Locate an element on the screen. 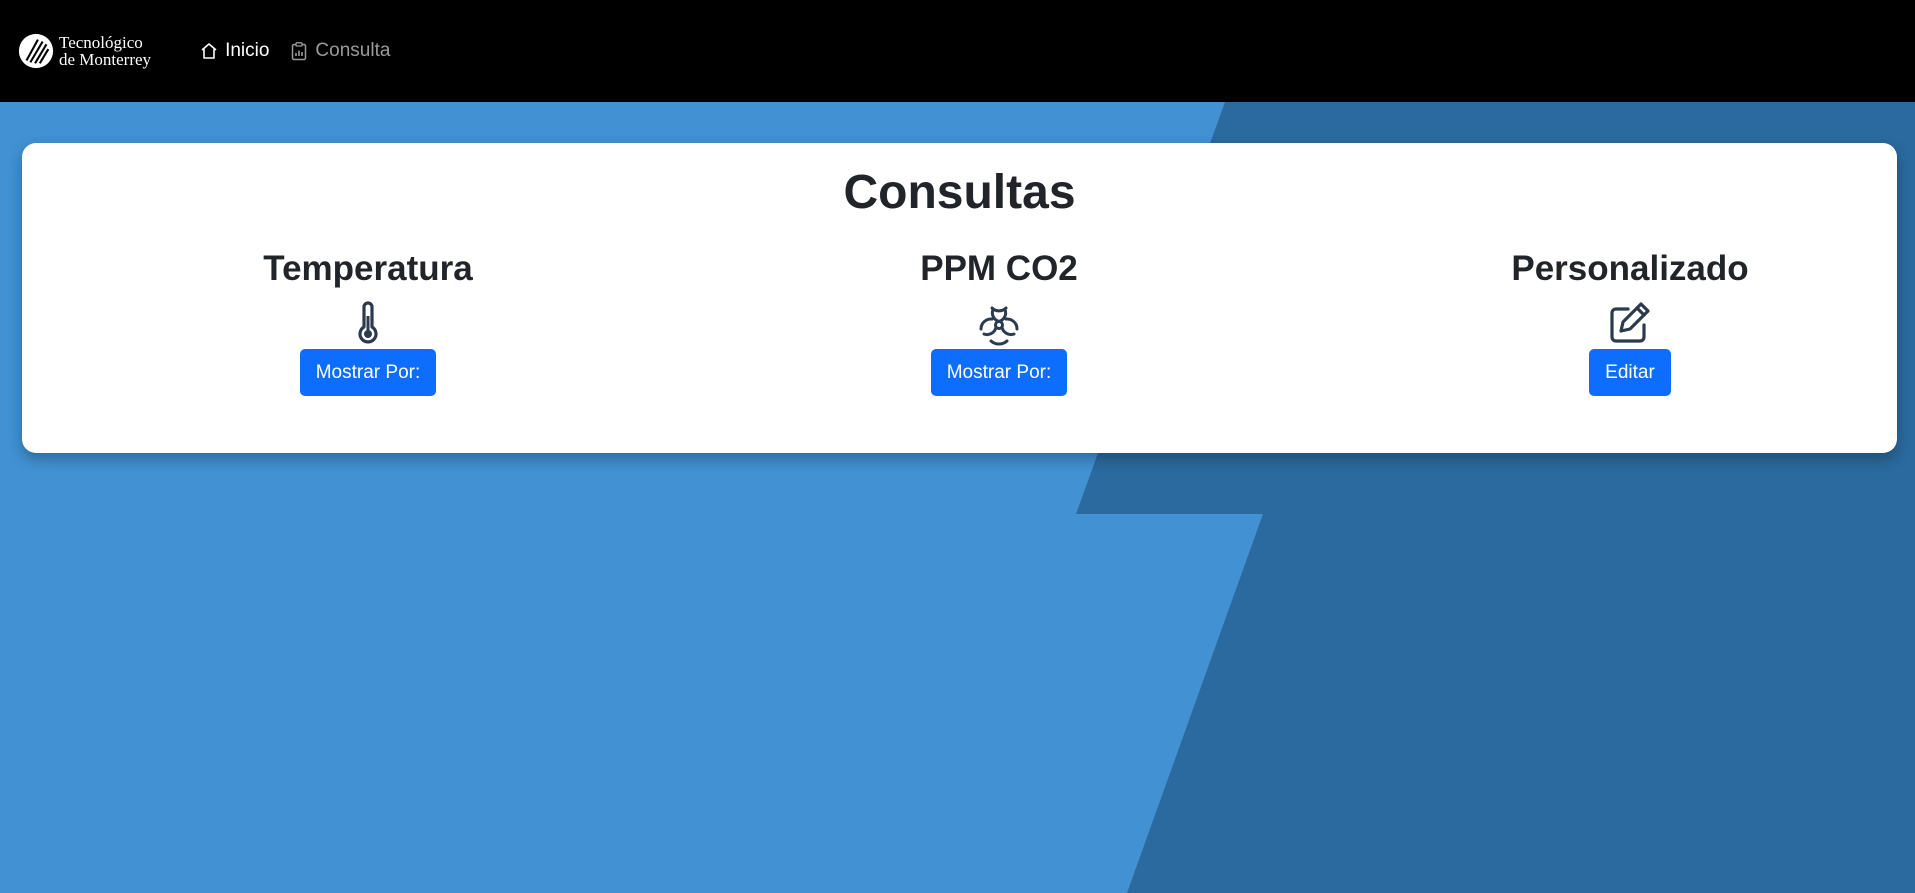 This screenshot has width=1915, height=893. option-temperatura: Temperatura Mostrar Por: is located at coordinates (368, 322).